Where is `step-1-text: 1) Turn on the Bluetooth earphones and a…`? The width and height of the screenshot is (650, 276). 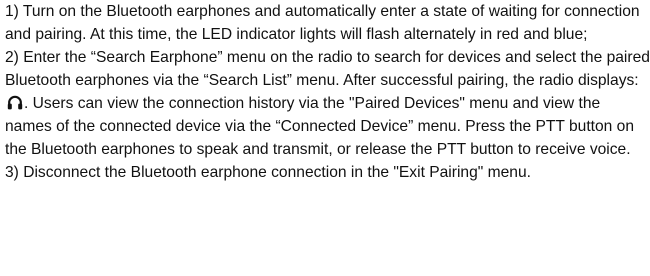
step-1-text: 1) Turn on the Bluetooth earphones and a… is located at coordinates (322, 23).